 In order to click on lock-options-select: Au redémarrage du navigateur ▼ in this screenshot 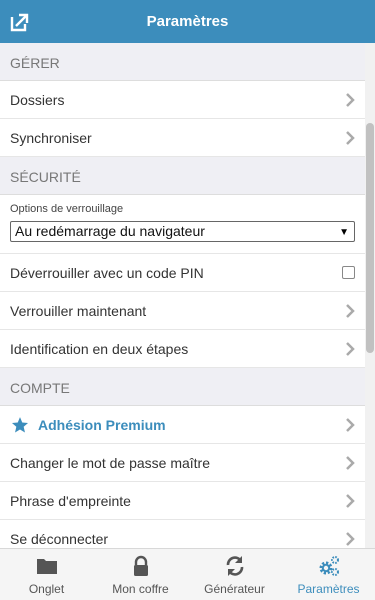, I will do `click(182, 231)`.